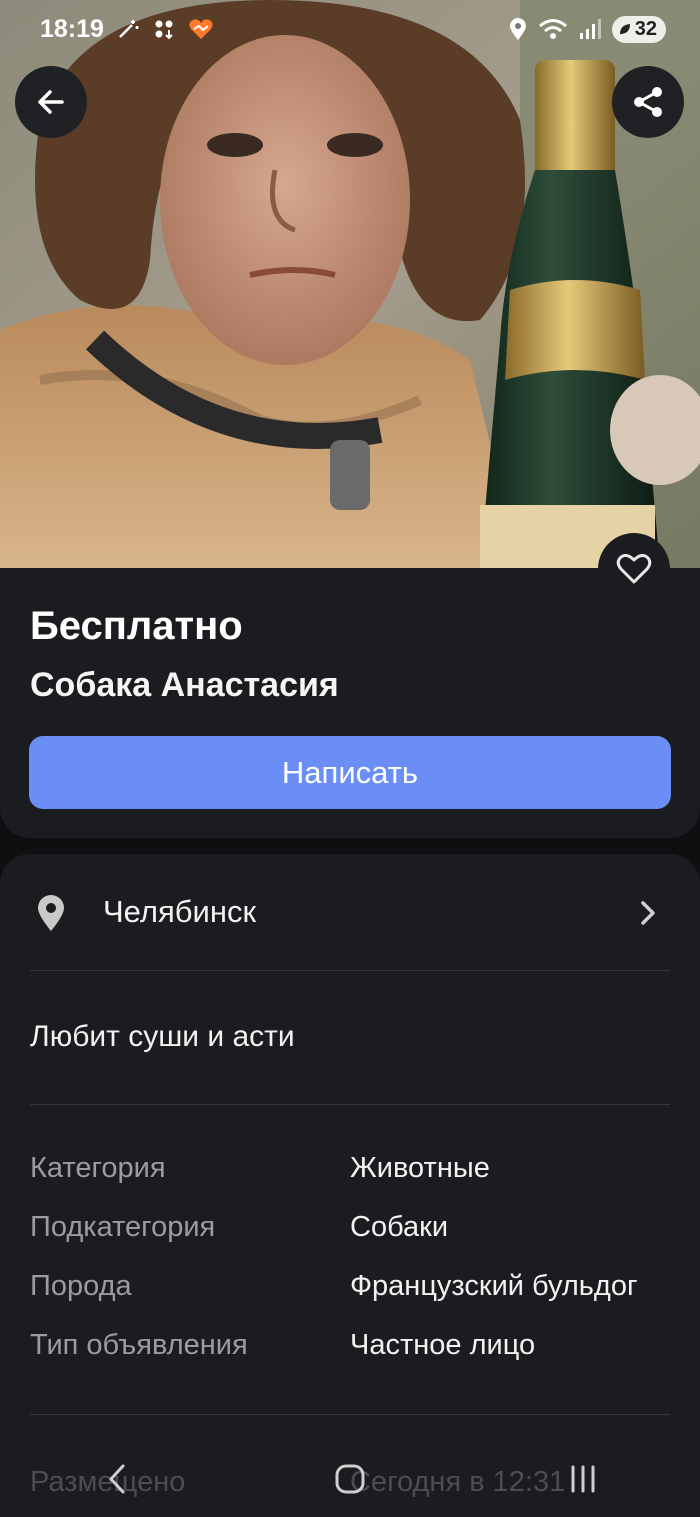  I want to click on system-nav-bar, so click(350, 1478).